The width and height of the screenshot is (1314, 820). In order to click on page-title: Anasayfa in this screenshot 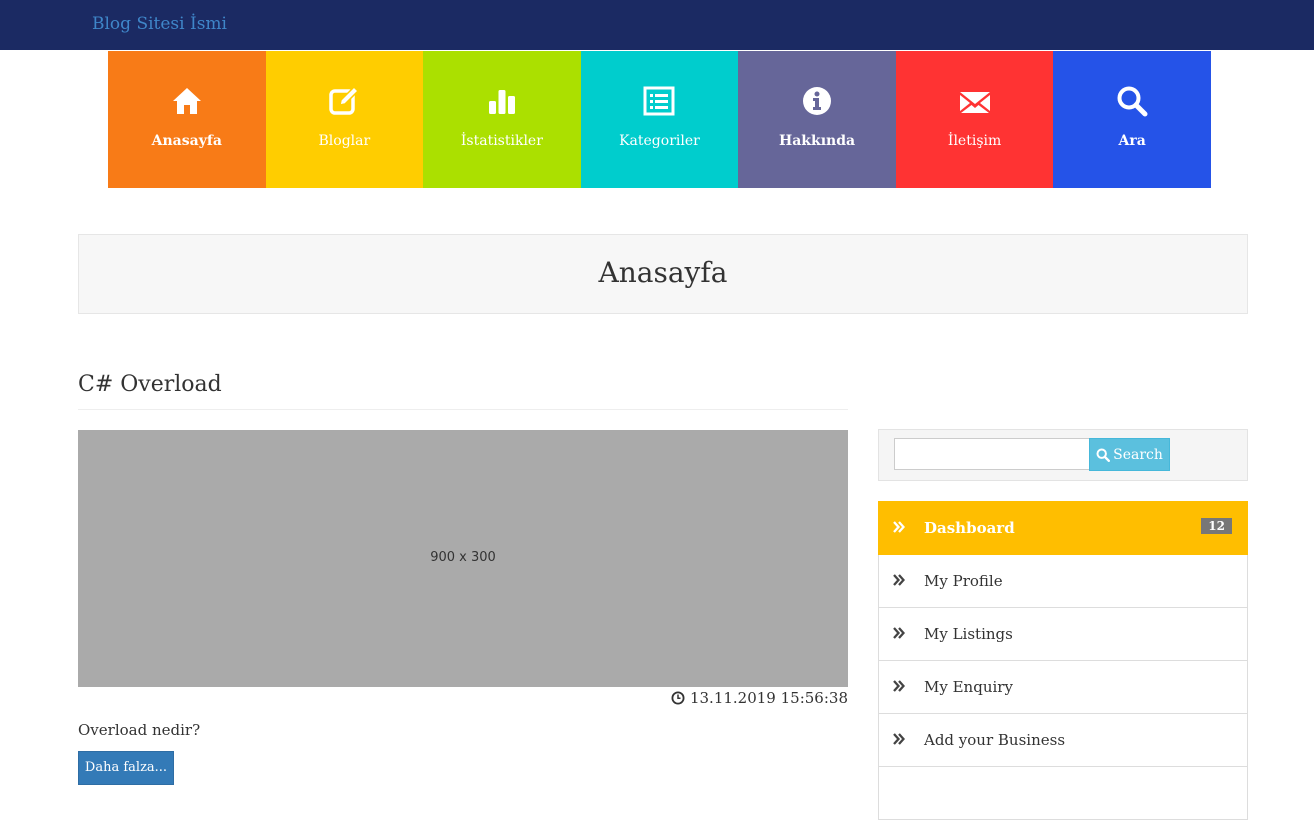, I will do `click(663, 272)`.